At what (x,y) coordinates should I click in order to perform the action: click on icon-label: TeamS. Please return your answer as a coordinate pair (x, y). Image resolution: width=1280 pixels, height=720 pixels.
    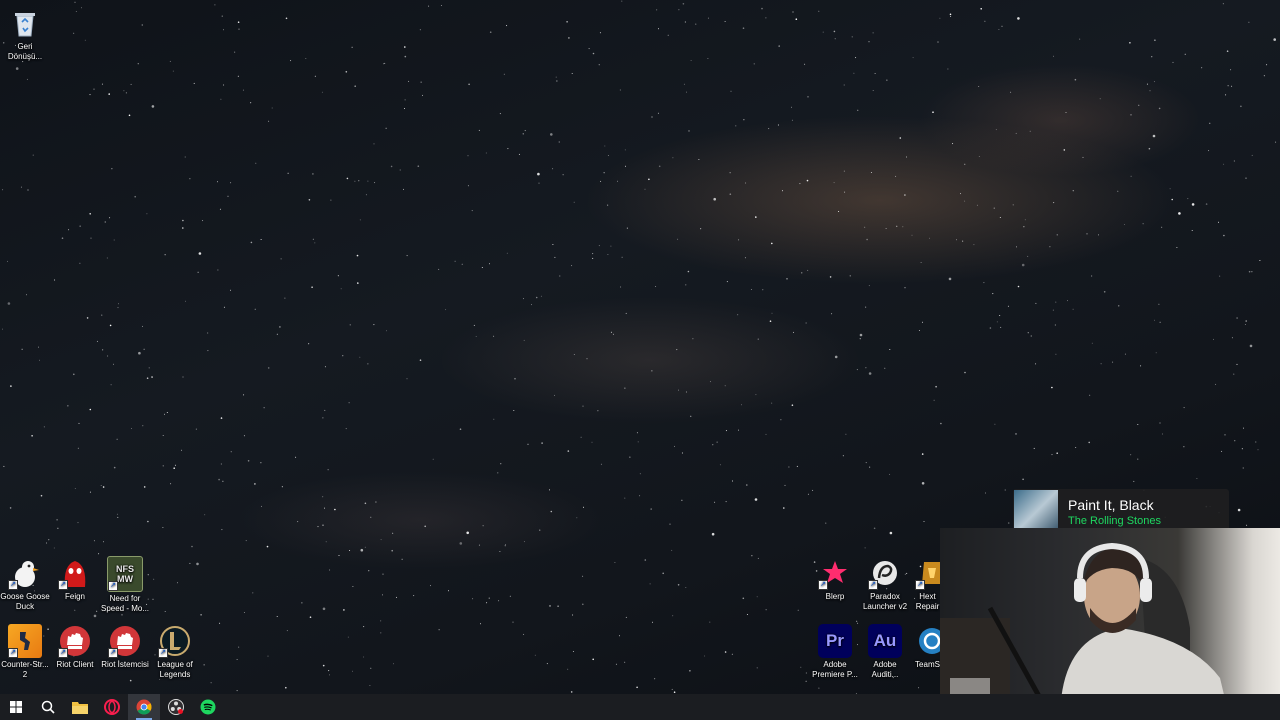
    Looking at the image, I should click on (927, 664).